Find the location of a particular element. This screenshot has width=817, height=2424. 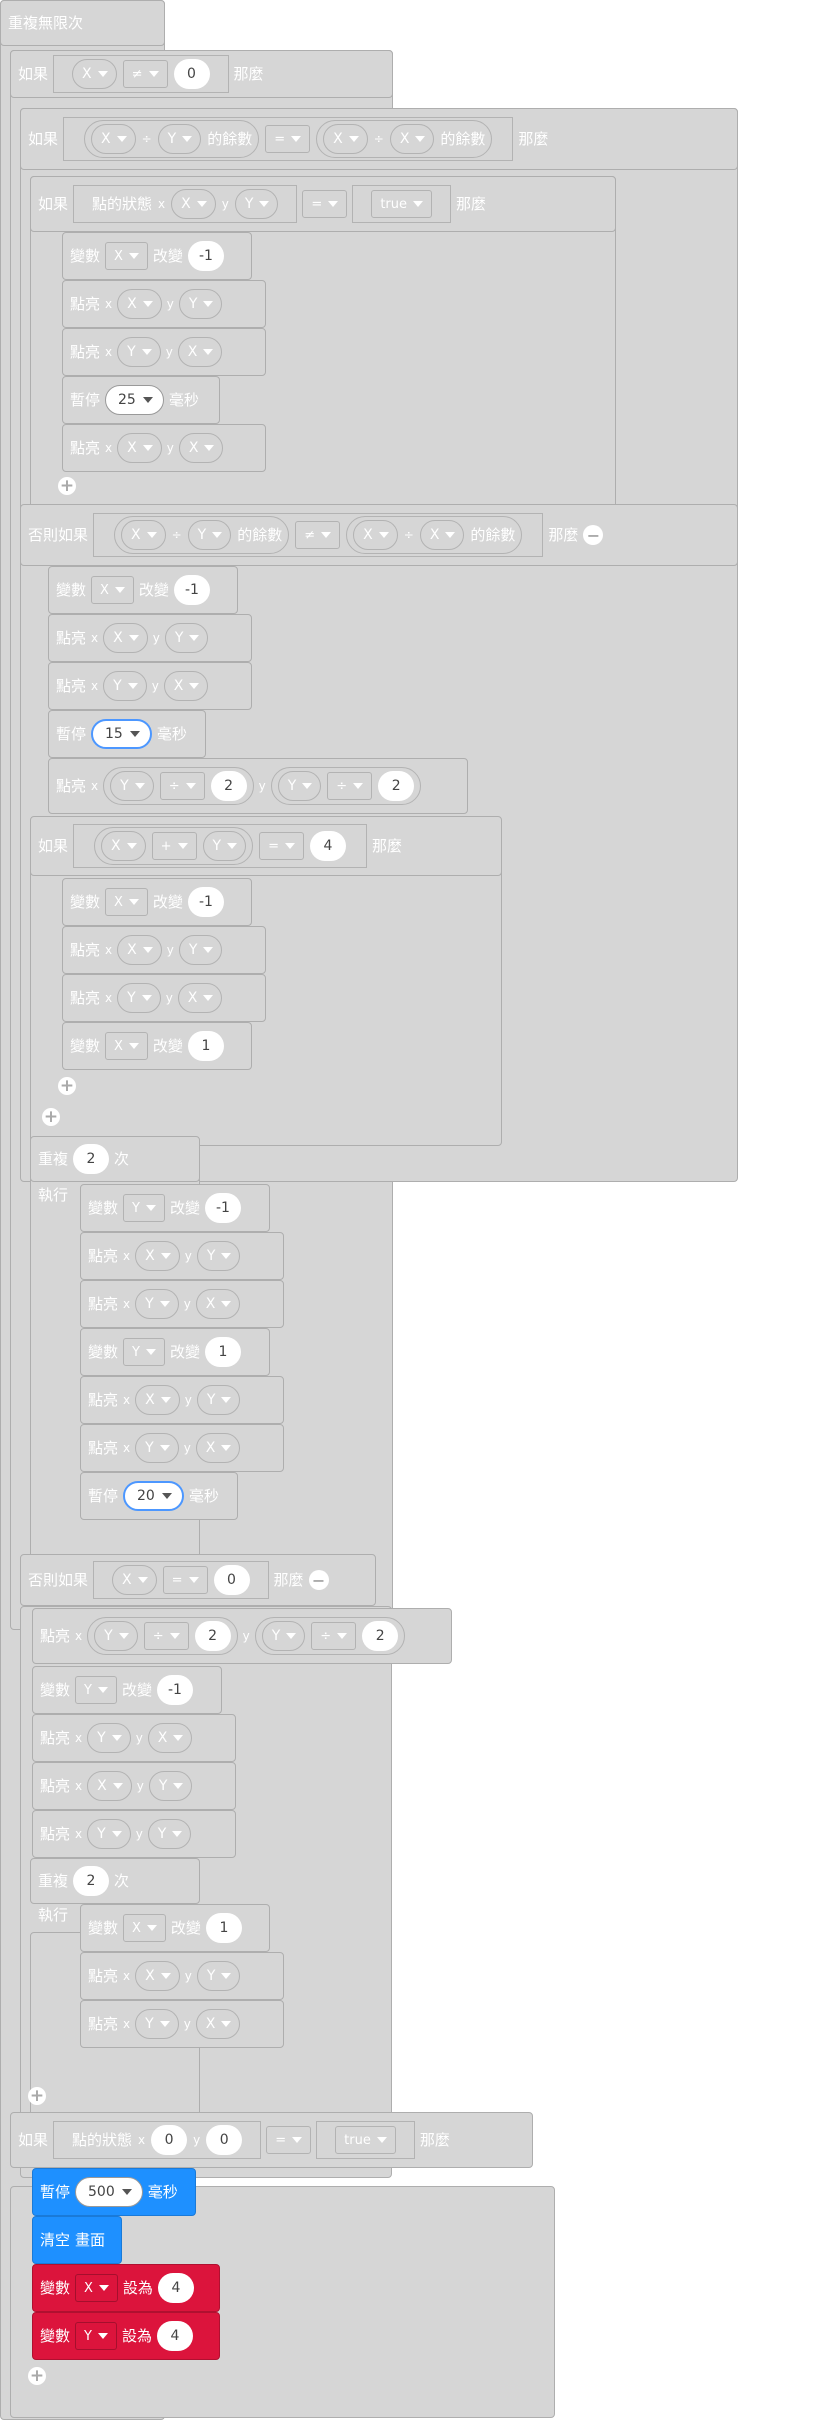

pause-block: 暫停 25 毫秒 is located at coordinates (141, 400).